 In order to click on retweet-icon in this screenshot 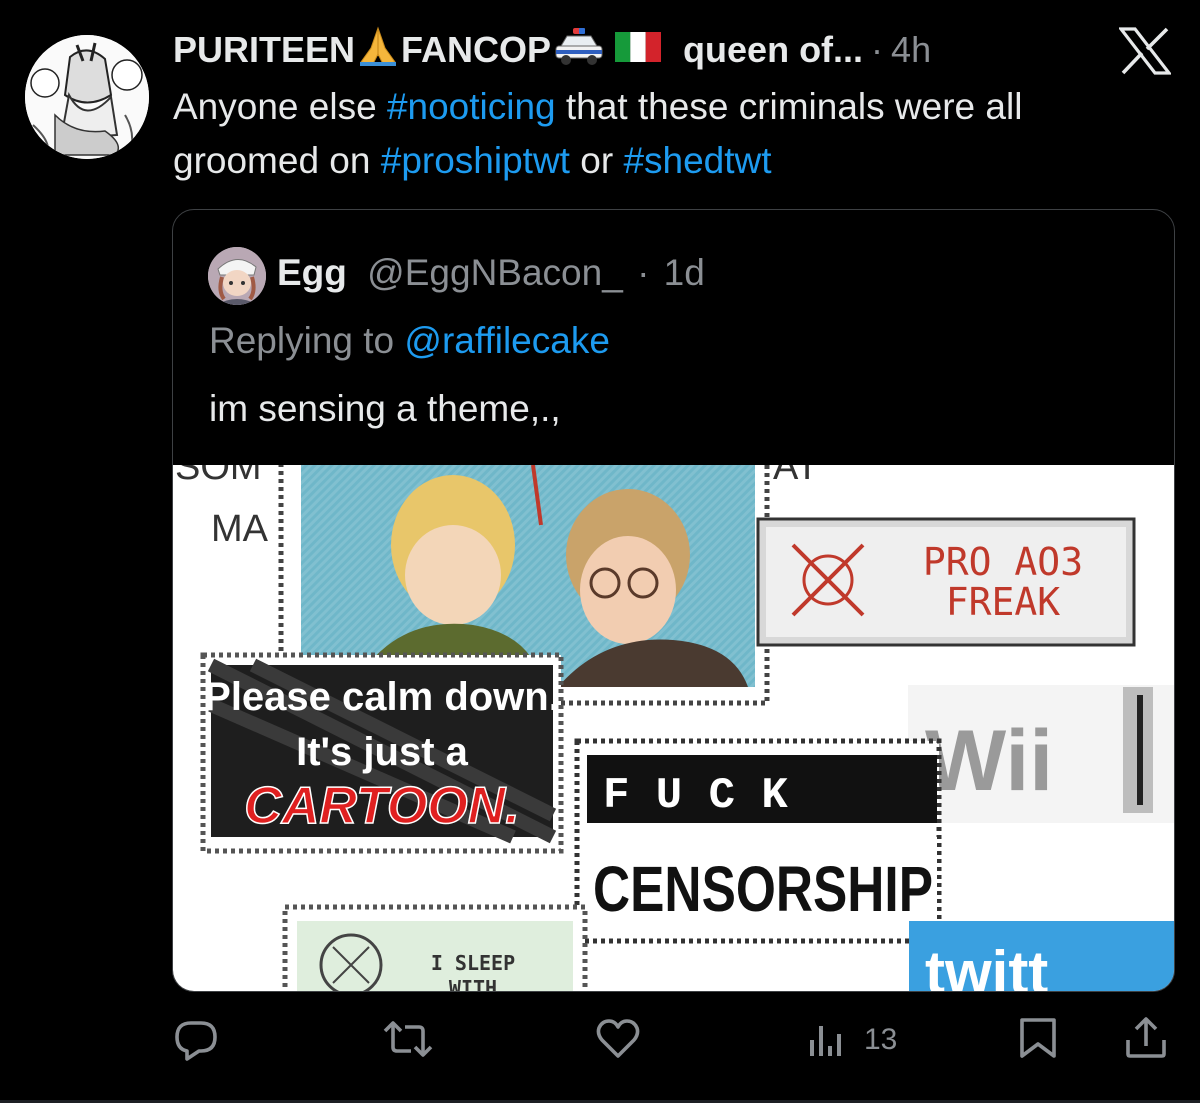, I will do `click(408, 1039)`.